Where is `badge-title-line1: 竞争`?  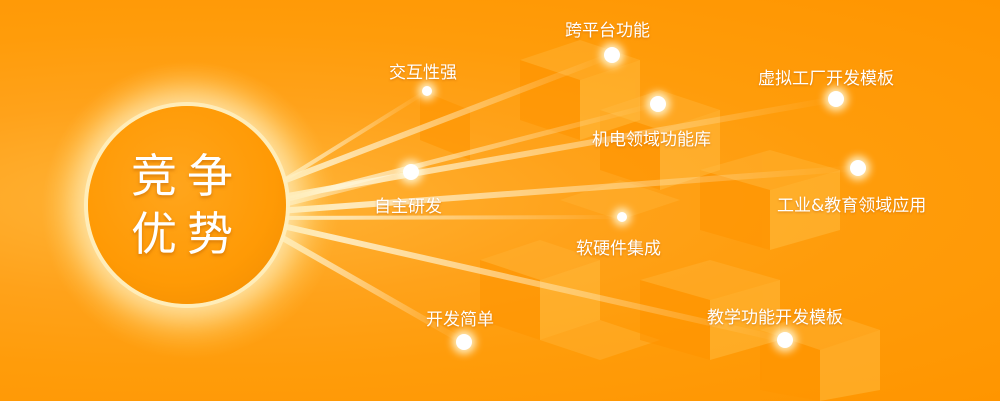 badge-title-line1: 竞争 is located at coordinates (187, 176).